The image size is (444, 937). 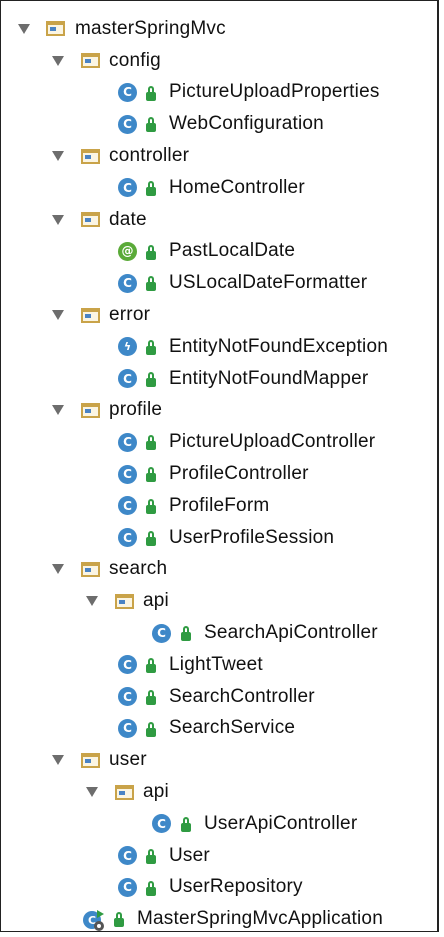 I want to click on exception-class-icon: ϟ, so click(x=127, y=347).